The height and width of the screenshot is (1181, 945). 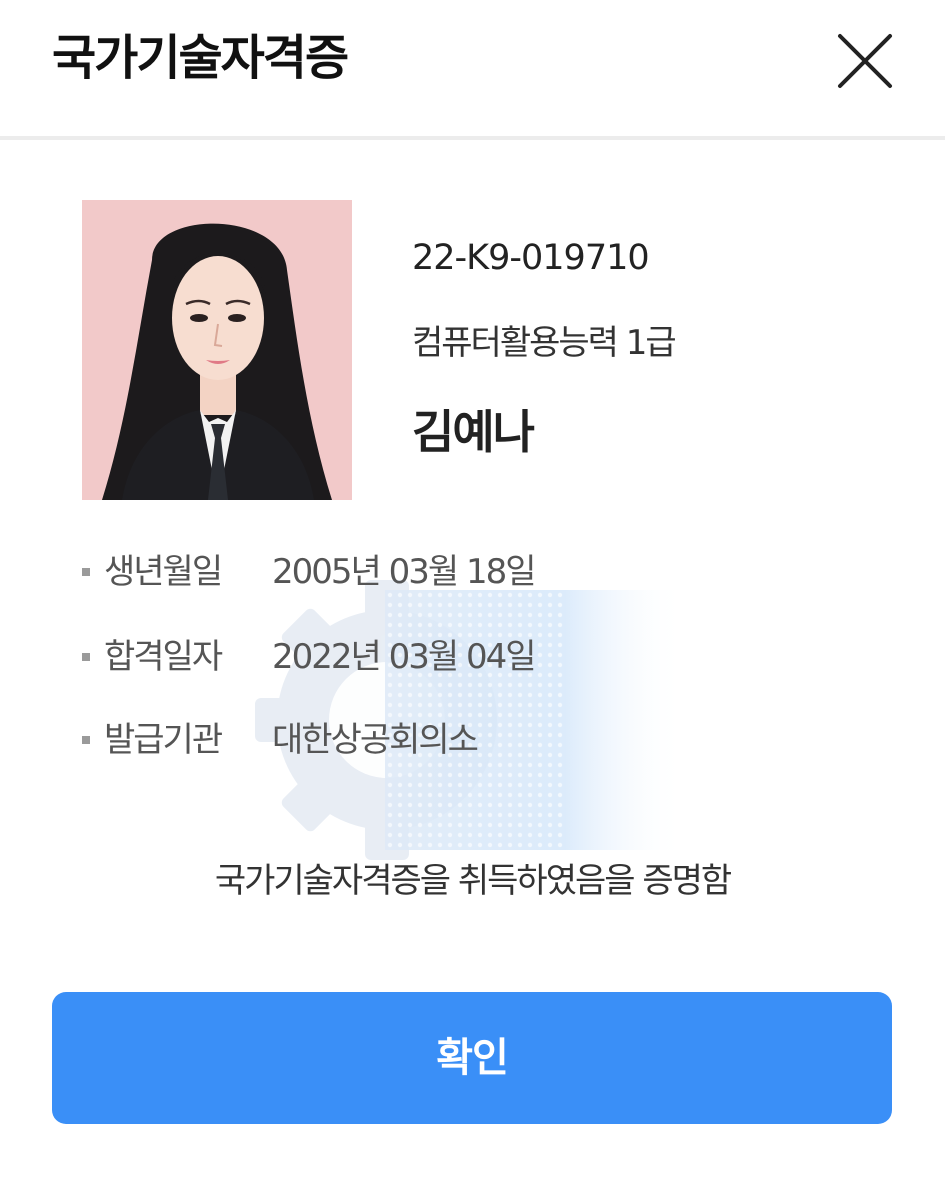 What do you see at coordinates (163, 657) in the screenshot?
I see `info-label: 합격일자` at bounding box center [163, 657].